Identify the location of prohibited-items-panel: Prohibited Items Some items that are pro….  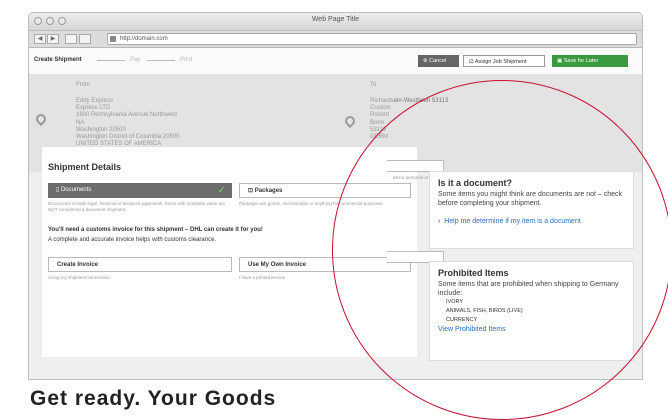
(531, 311).